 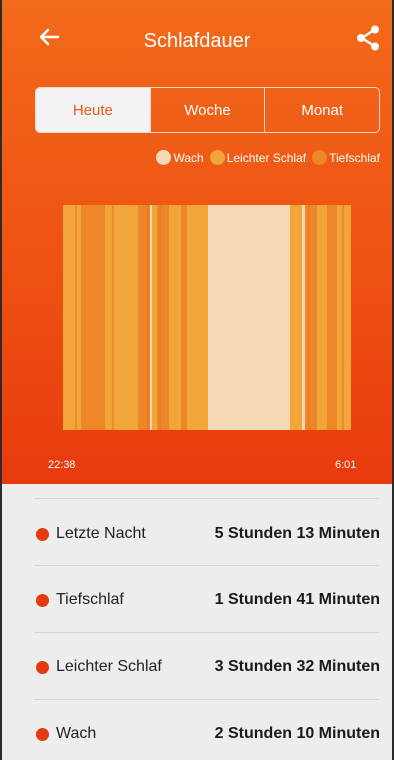 I want to click on chart-legend: Wach Leichter Schlaf Tiefschlaf, so click(x=265, y=157).